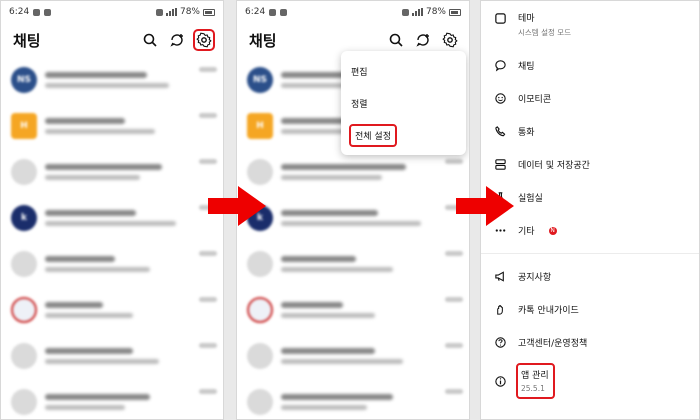 The image size is (700, 420). I want to click on app-management-box: 앱 관리 25.5.1, so click(535, 381).